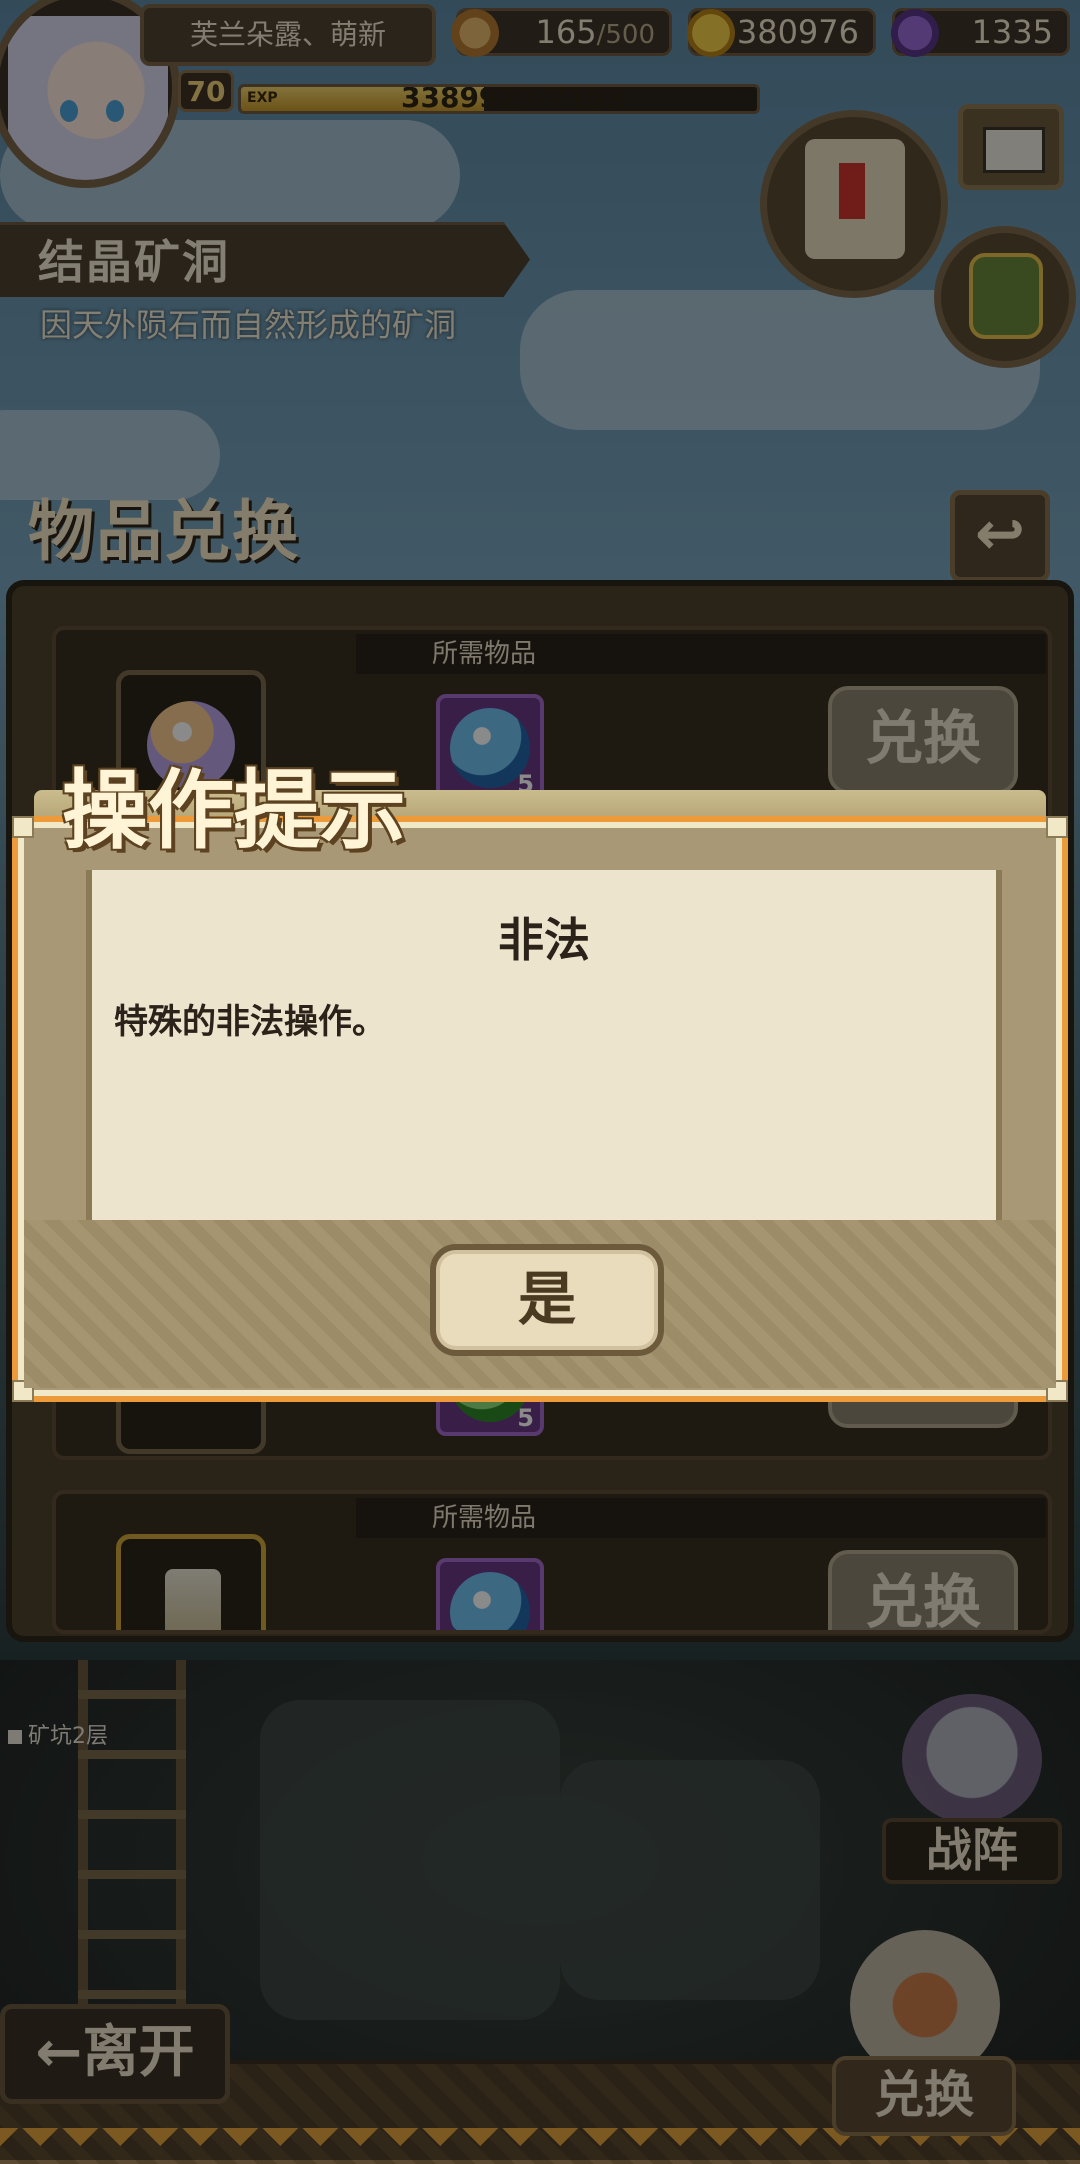 The image size is (1080, 2164). I want to click on dialog-message: 特殊的非法操作。, so click(250, 1022).